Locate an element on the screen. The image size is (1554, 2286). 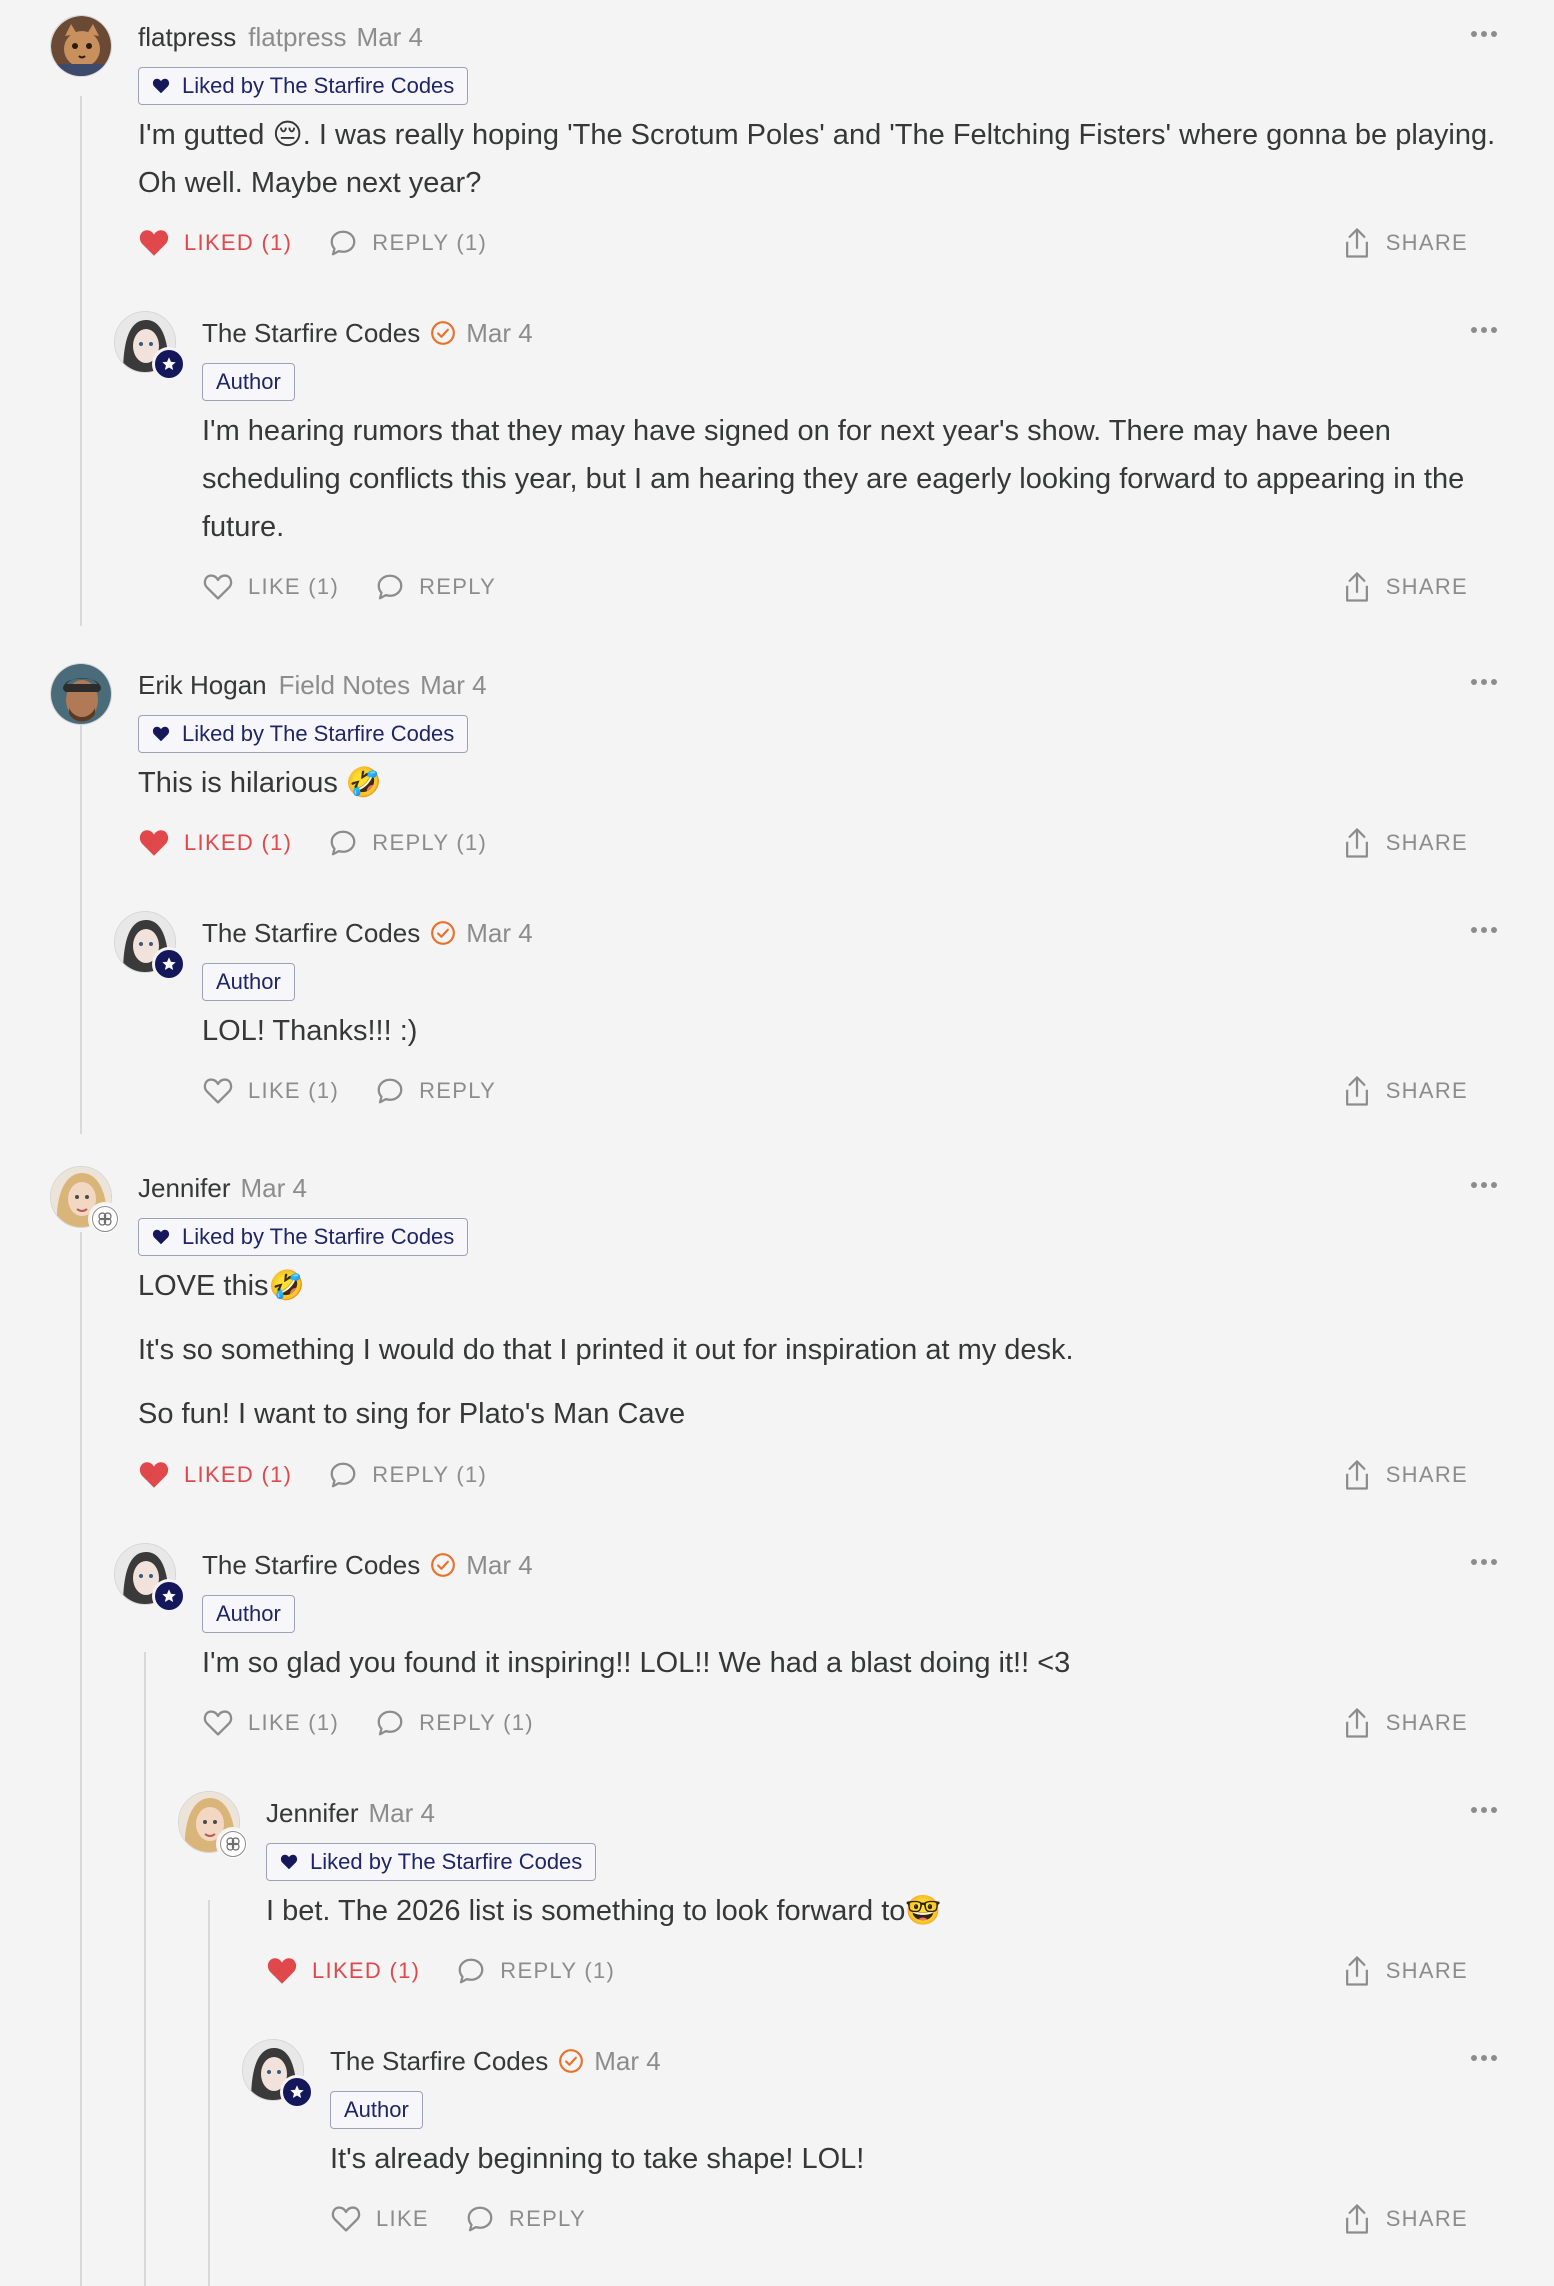
comment-paragraph: LOVE this🤣 is located at coordinates (221, 1286).